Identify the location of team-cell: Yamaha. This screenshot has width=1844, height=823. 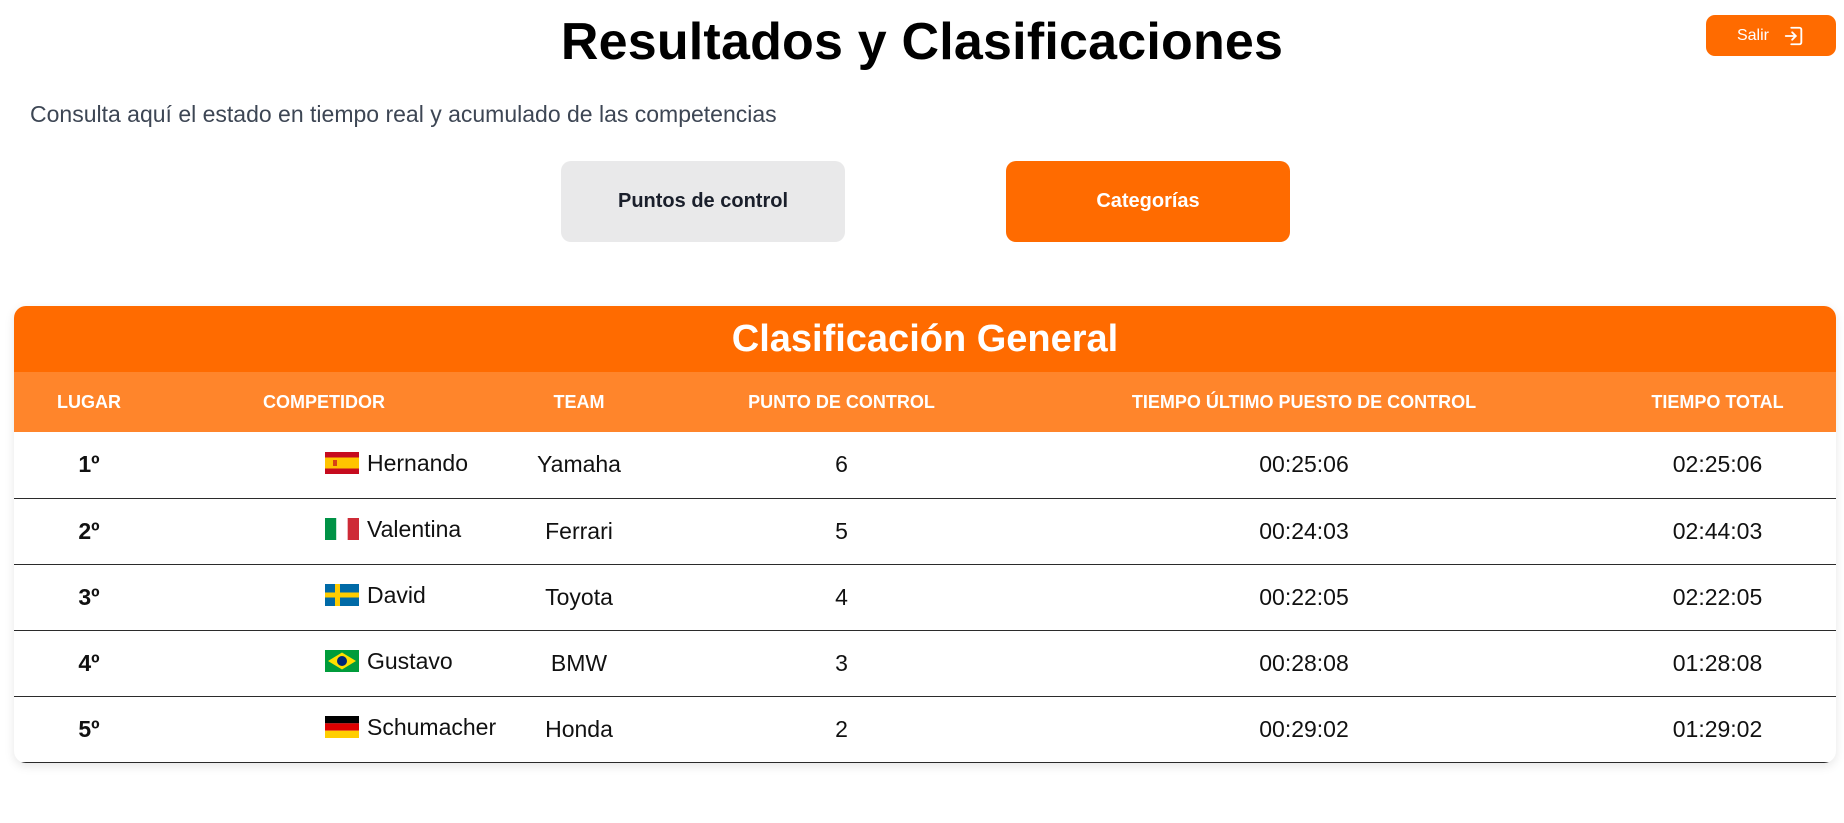
(579, 464).